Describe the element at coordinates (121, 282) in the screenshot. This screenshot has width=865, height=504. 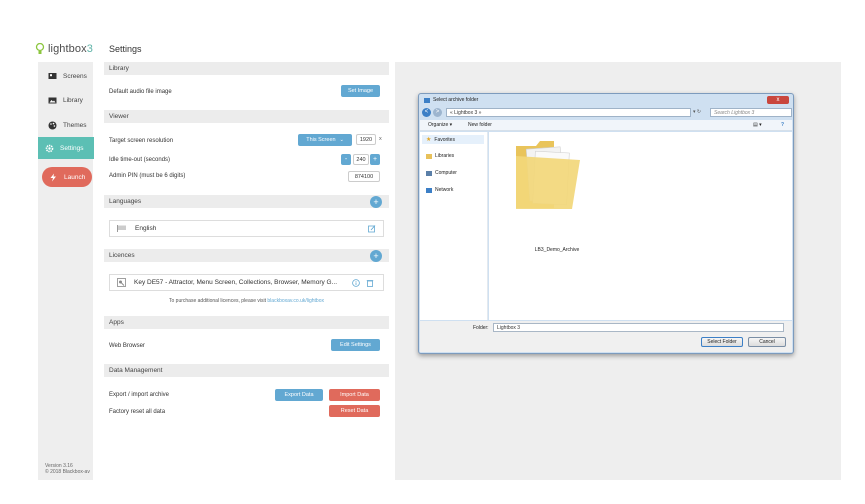
I see `key-icon` at that location.